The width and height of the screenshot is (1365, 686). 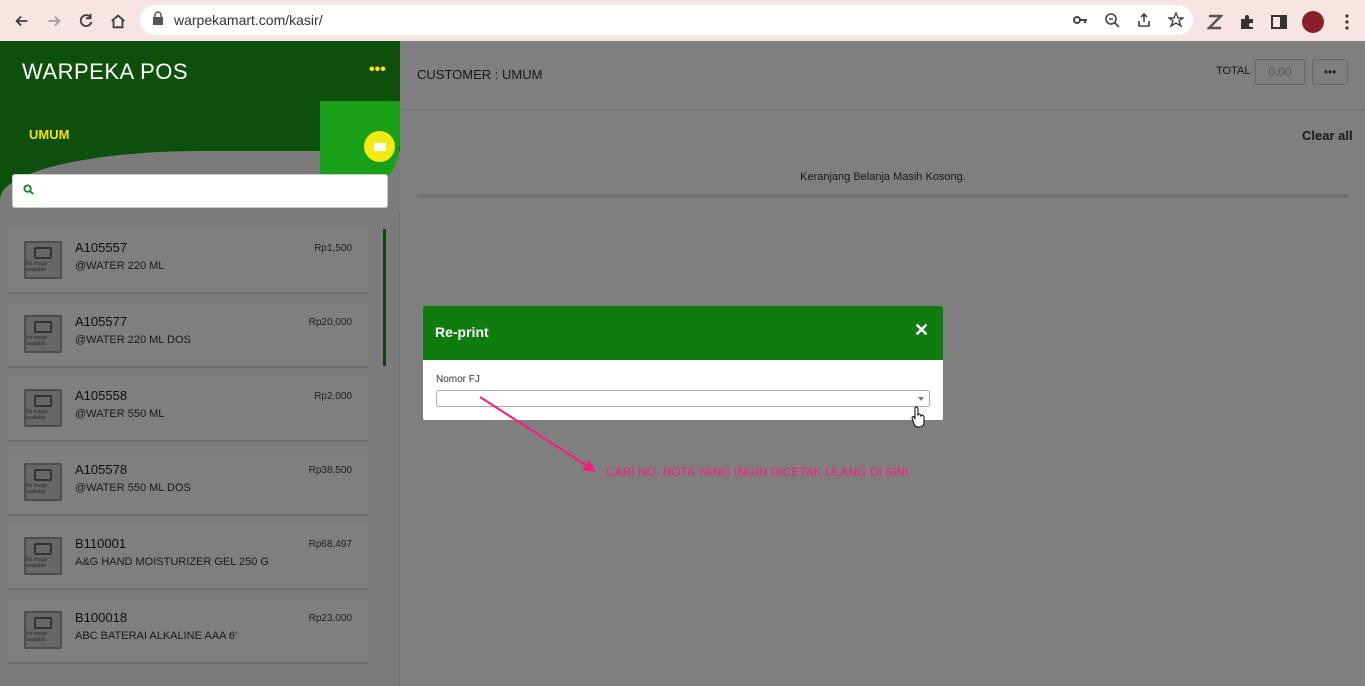 I want to click on key-icon, so click(x=1080, y=20).